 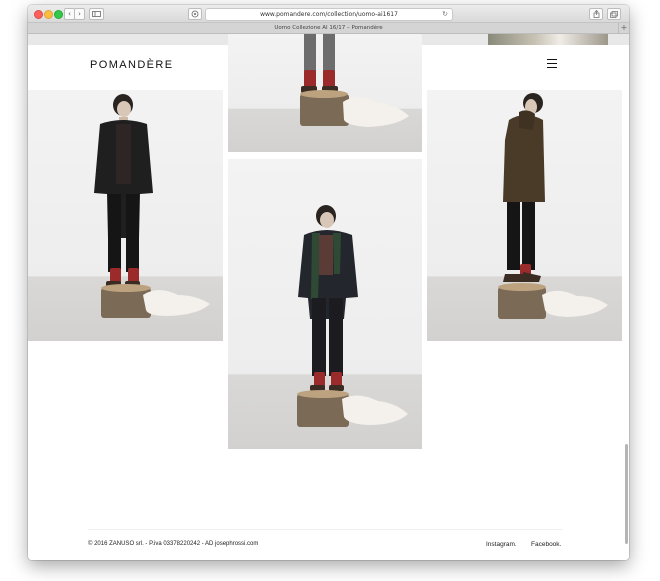 I want to click on tab-title: Uomo Collezione AI 16/17 – Pomandère, so click(x=328, y=28).